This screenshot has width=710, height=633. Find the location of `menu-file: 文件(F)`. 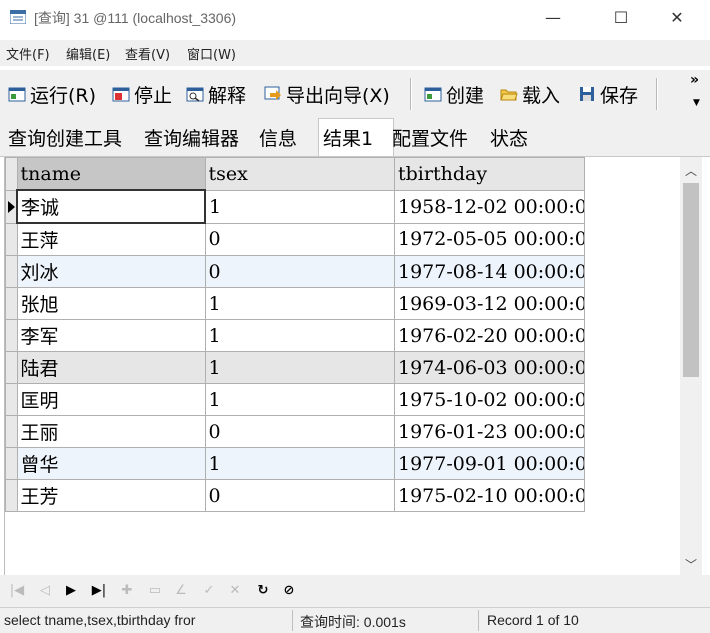

menu-file: 文件(F) is located at coordinates (28, 53).